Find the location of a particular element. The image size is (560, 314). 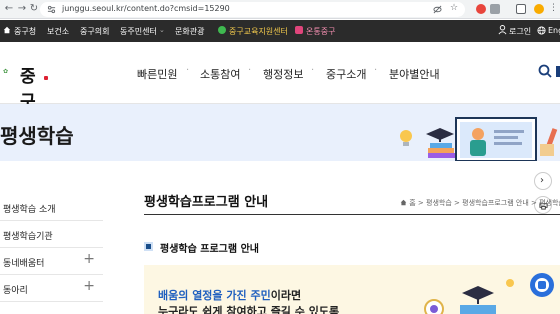

extension-red-icon is located at coordinates (481, 9).